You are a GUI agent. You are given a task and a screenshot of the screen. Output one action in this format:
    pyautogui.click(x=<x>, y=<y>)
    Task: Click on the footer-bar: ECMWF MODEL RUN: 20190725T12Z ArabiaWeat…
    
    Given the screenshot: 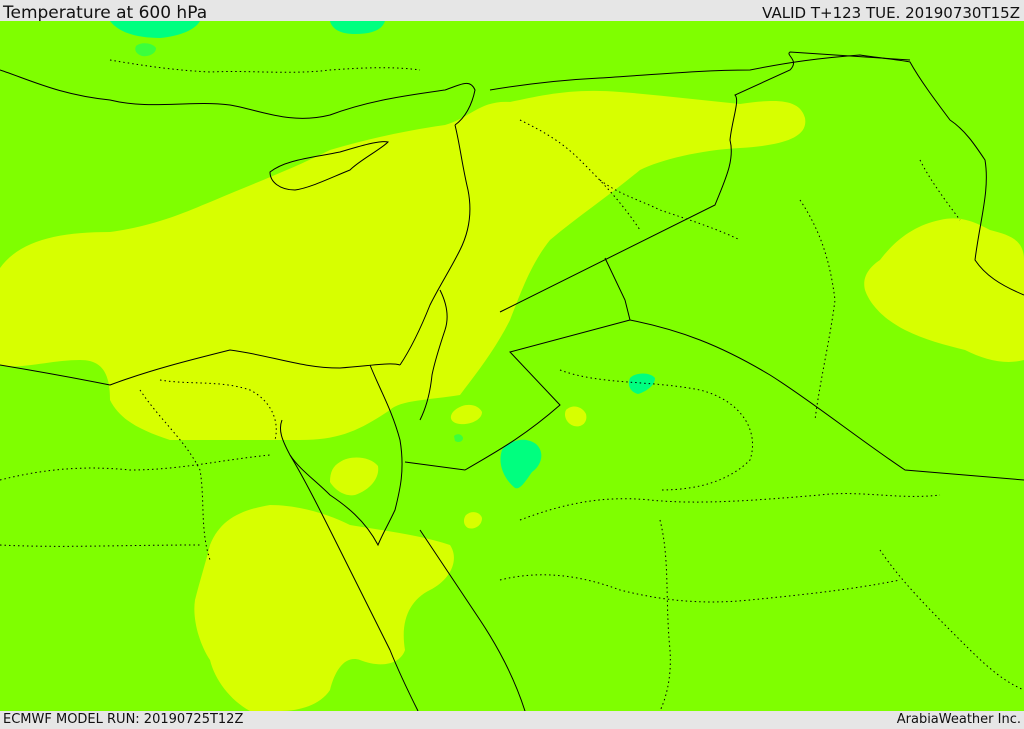 What is the action you would take?
    pyautogui.click(x=512, y=720)
    